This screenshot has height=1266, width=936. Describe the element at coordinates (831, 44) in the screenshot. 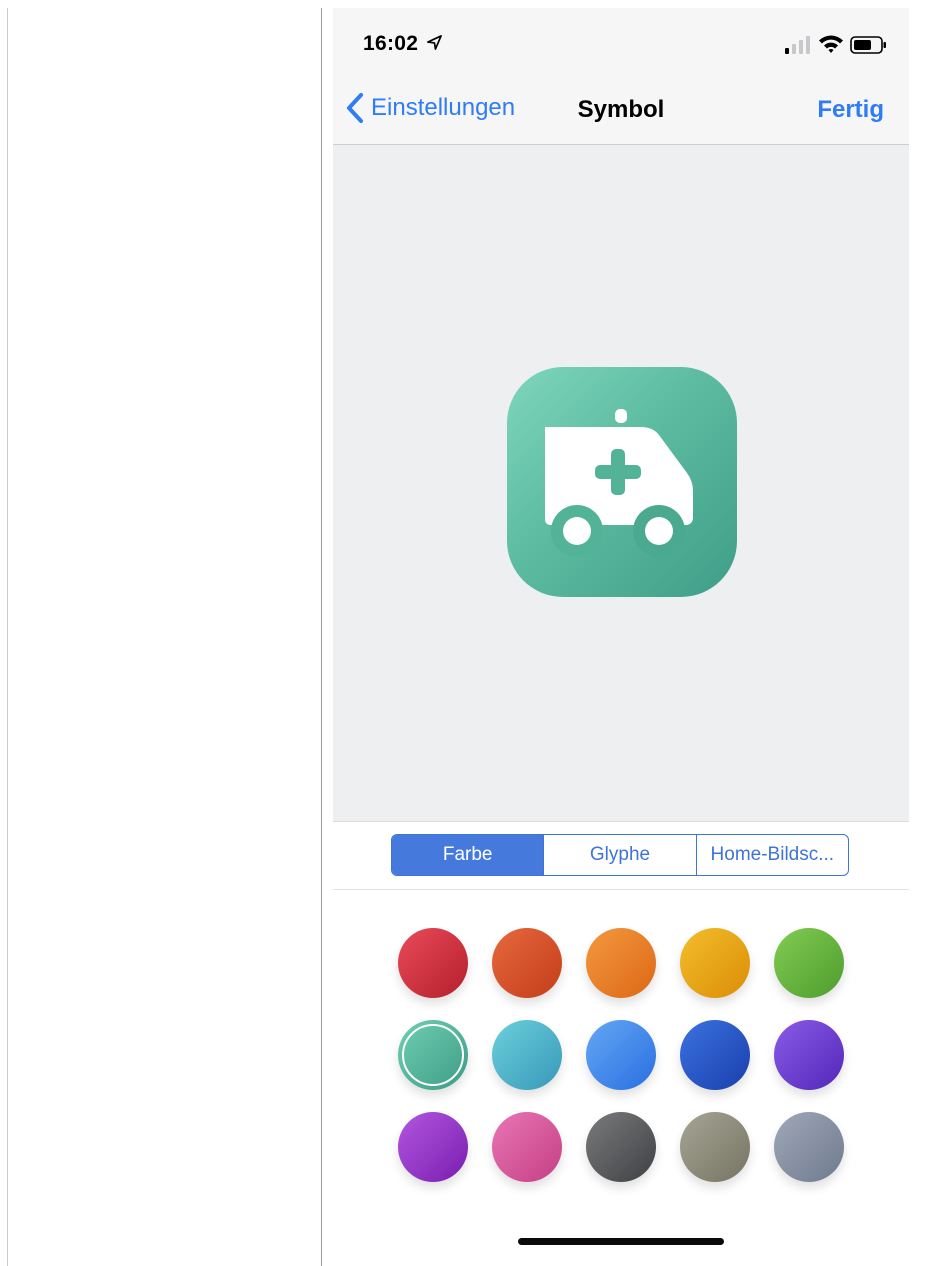

I see `wifi-icon` at that location.